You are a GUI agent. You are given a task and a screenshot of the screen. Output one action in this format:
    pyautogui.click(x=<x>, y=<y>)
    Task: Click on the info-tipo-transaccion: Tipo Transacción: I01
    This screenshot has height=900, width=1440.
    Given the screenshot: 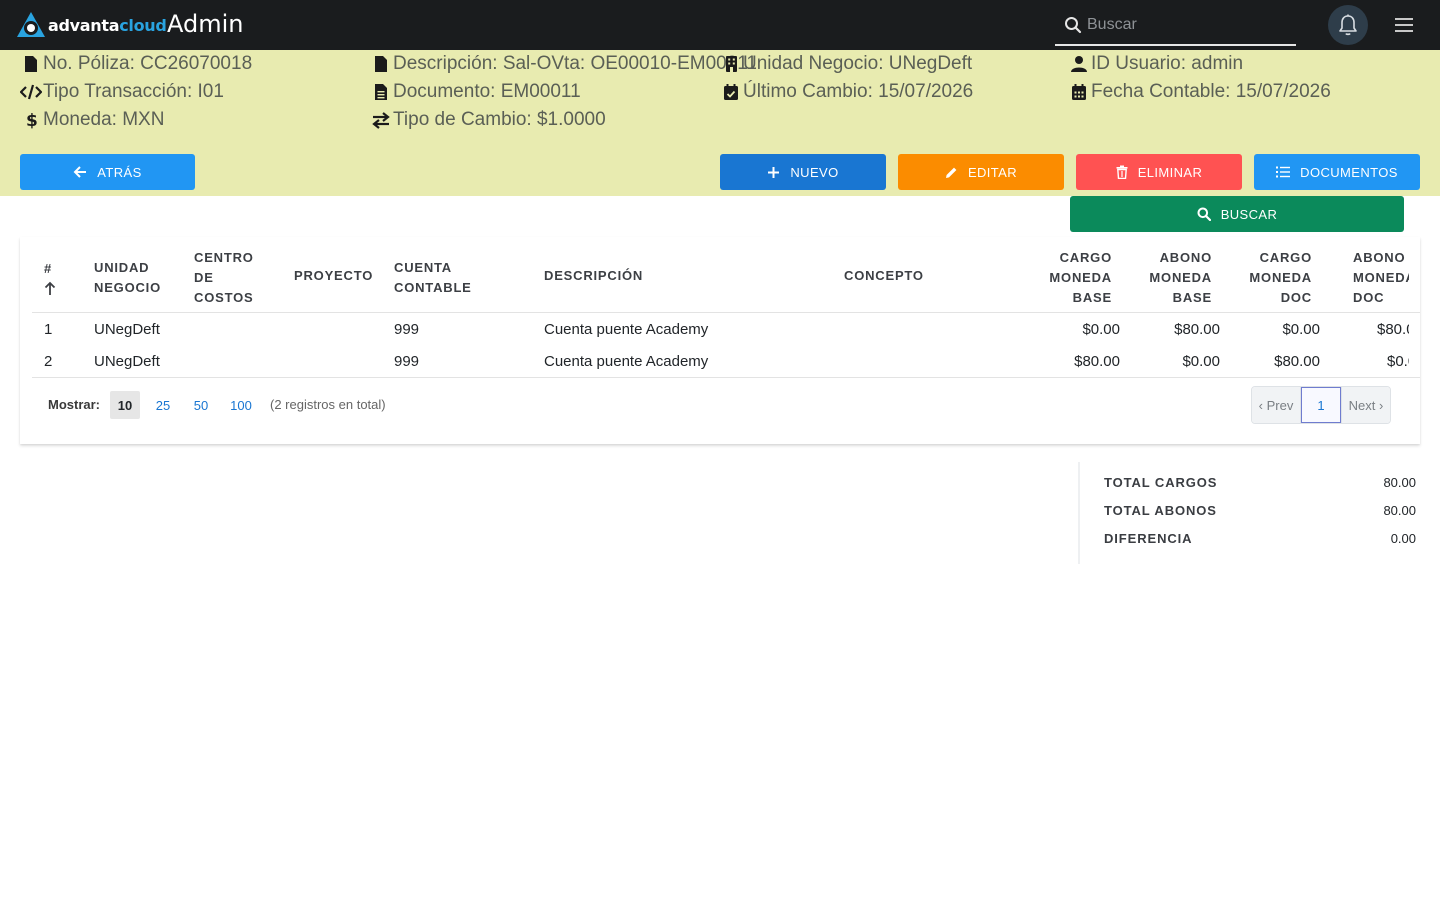 What is the action you would take?
    pyautogui.click(x=122, y=92)
    